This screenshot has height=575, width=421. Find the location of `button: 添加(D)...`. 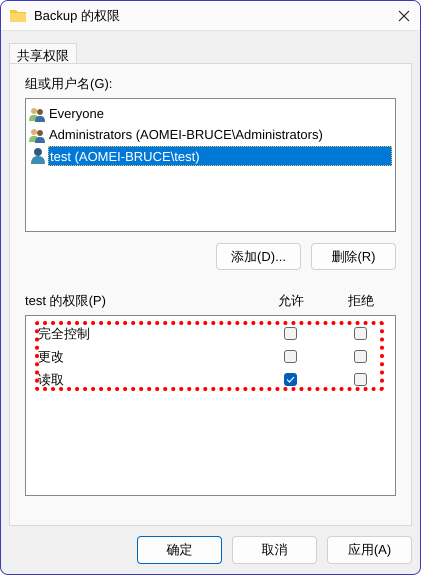

button: 添加(D)... is located at coordinates (258, 256).